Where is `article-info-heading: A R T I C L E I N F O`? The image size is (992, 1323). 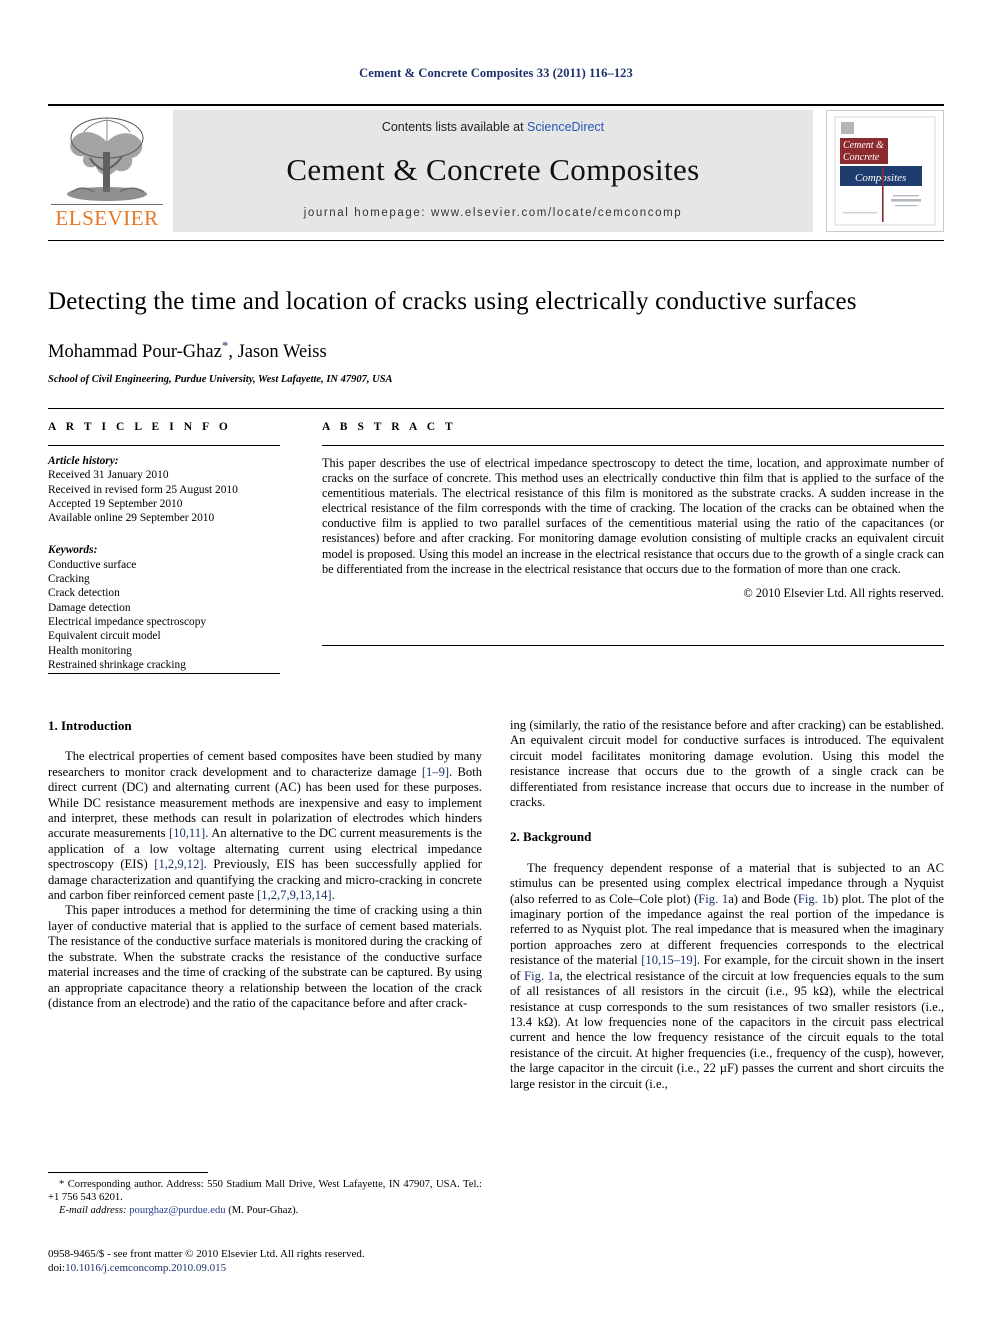
article-info-heading: A R T I C L E I N F O is located at coordinates (140, 427).